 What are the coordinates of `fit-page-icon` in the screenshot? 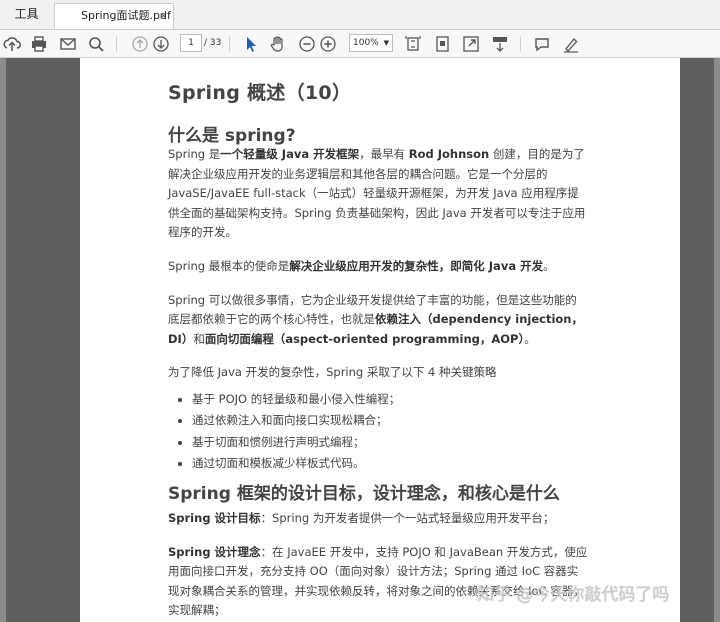 It's located at (413, 44).